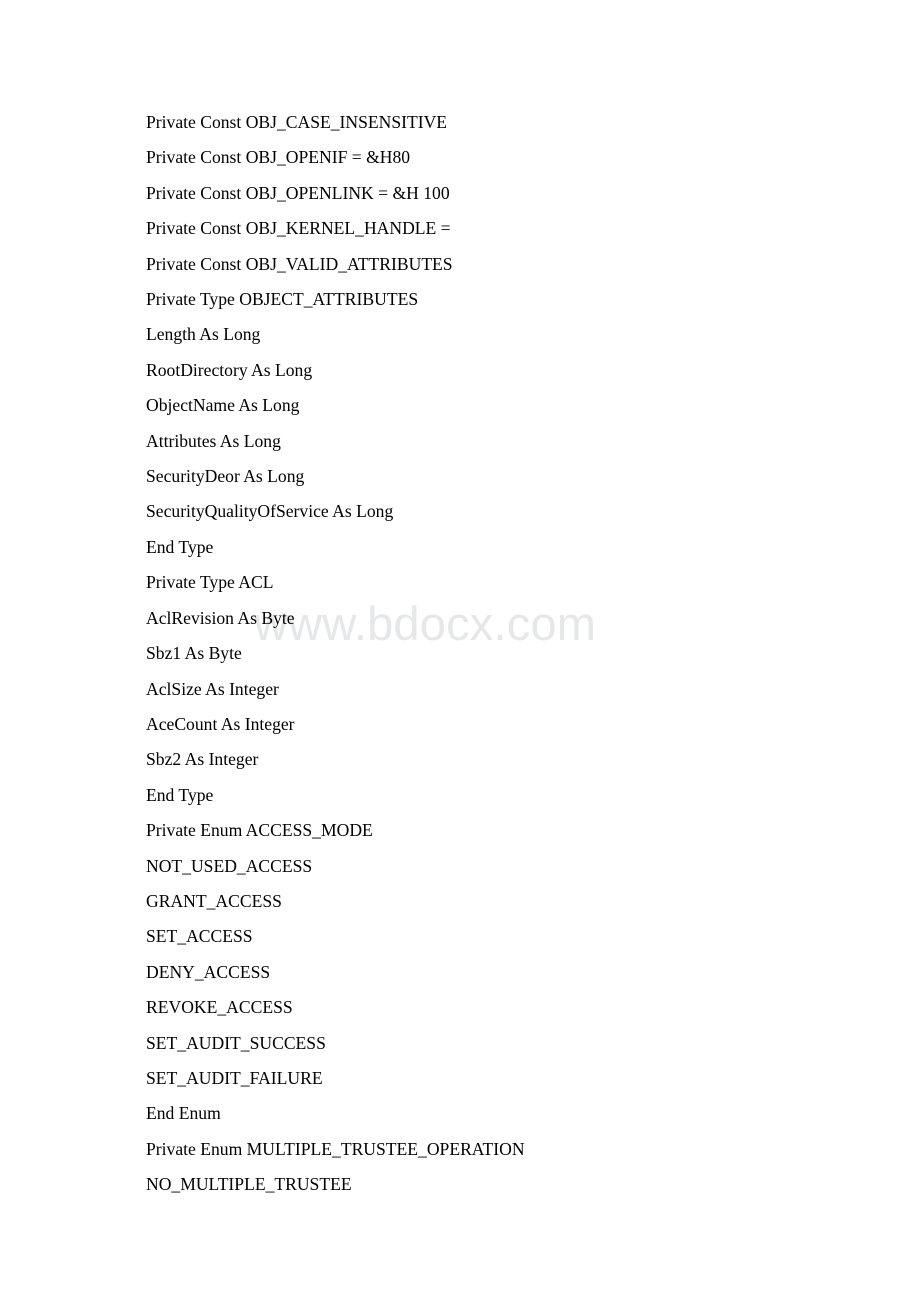 The height and width of the screenshot is (1302, 920). Describe the element at coordinates (335, 1148) in the screenshot. I see `document-line: Private Enum MULTIPLE_TRUSTEE_OPERATION` at that location.